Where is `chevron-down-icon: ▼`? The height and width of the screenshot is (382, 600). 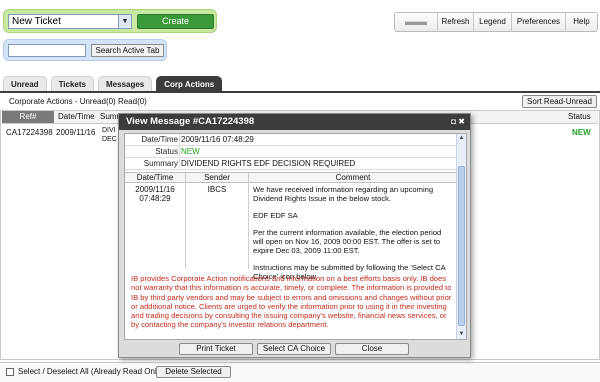
chevron-down-icon: ▼ is located at coordinates (124, 21).